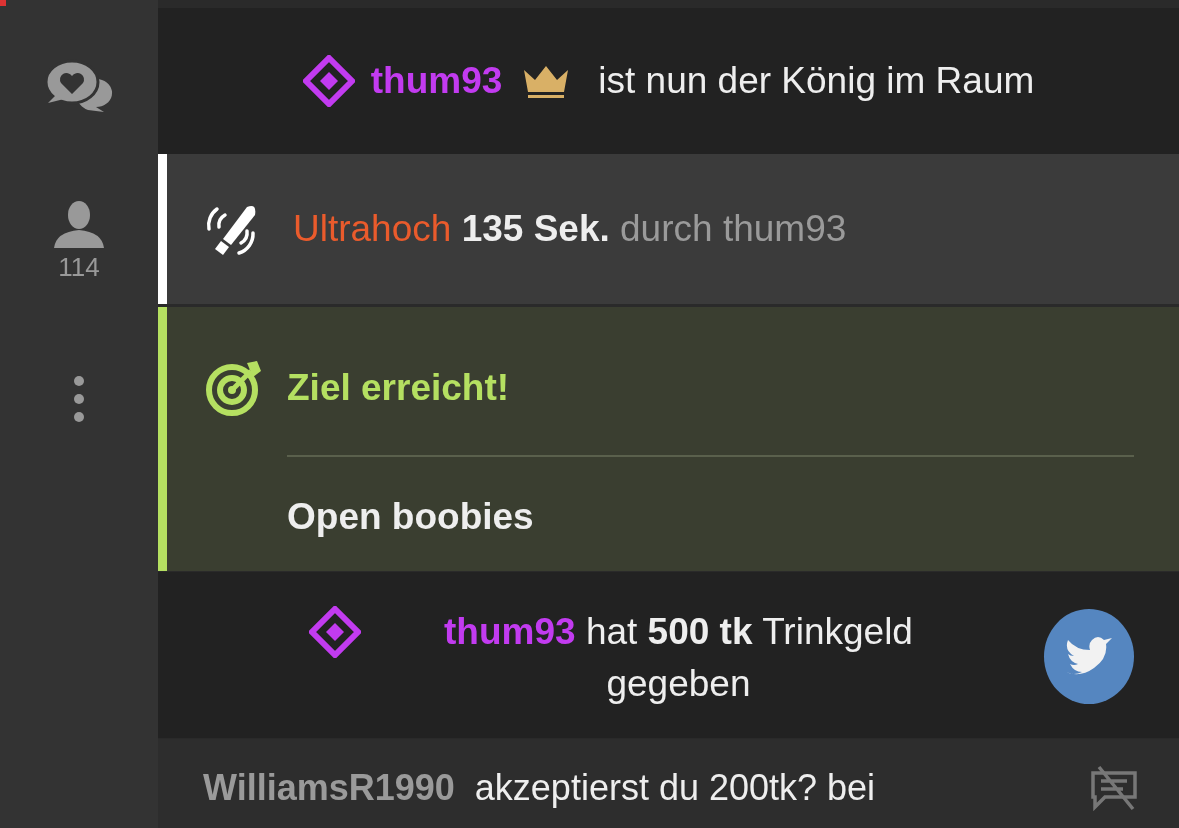 This screenshot has height=828, width=1179. Describe the element at coordinates (79, 224) in the screenshot. I see `person-icon` at that location.